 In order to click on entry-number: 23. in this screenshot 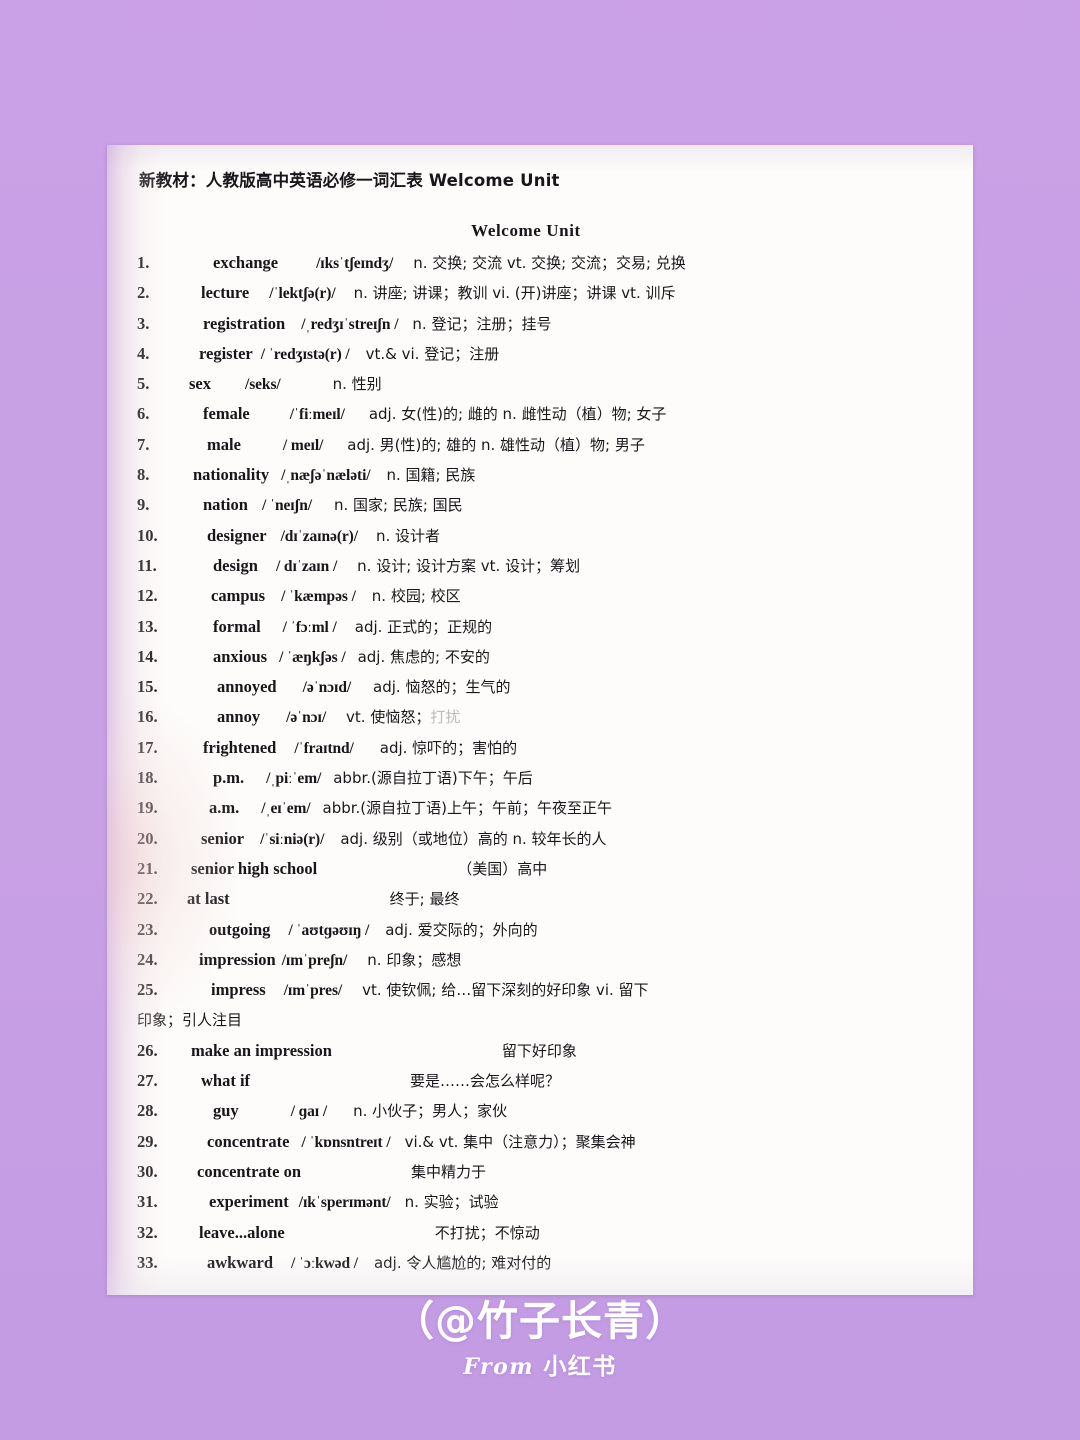, I will do `click(147, 929)`.